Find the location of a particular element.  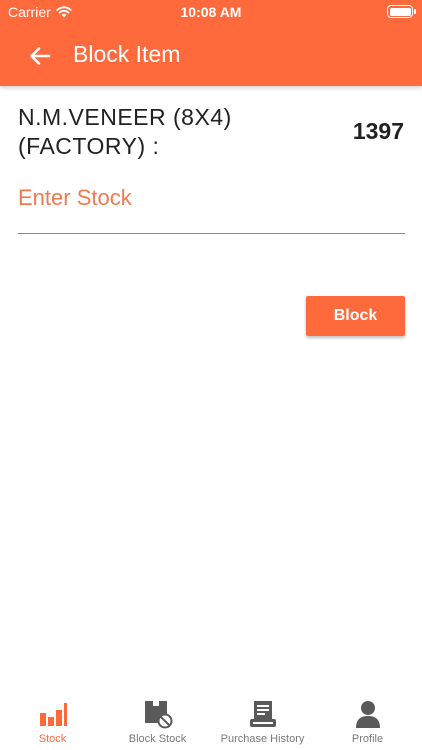

receipt-icon is located at coordinates (263, 714).